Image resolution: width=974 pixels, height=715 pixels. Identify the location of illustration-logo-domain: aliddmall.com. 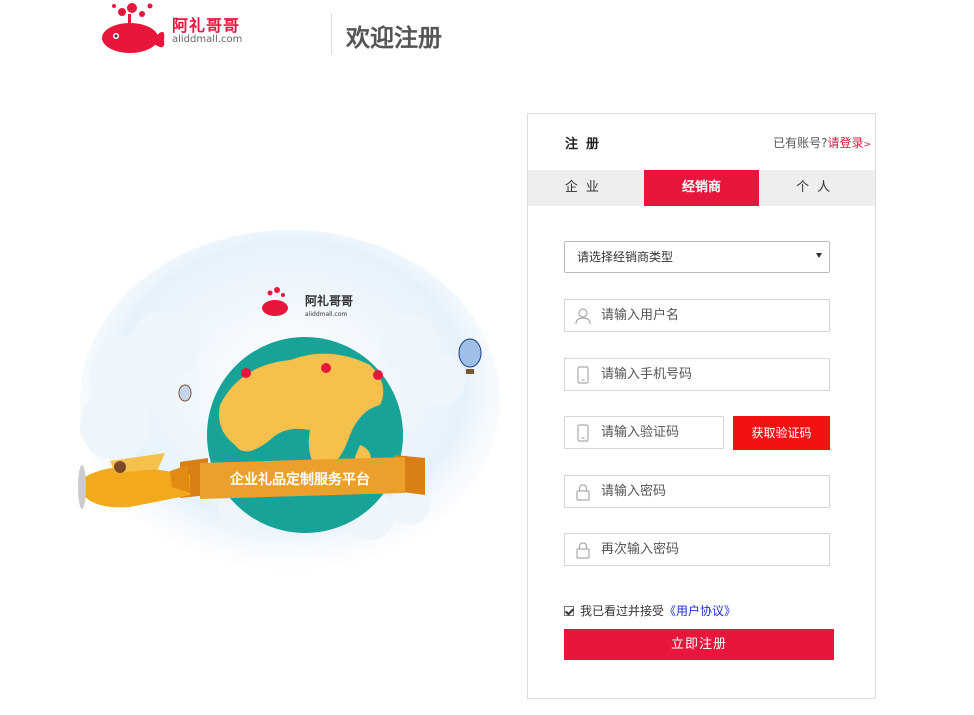
(326, 314).